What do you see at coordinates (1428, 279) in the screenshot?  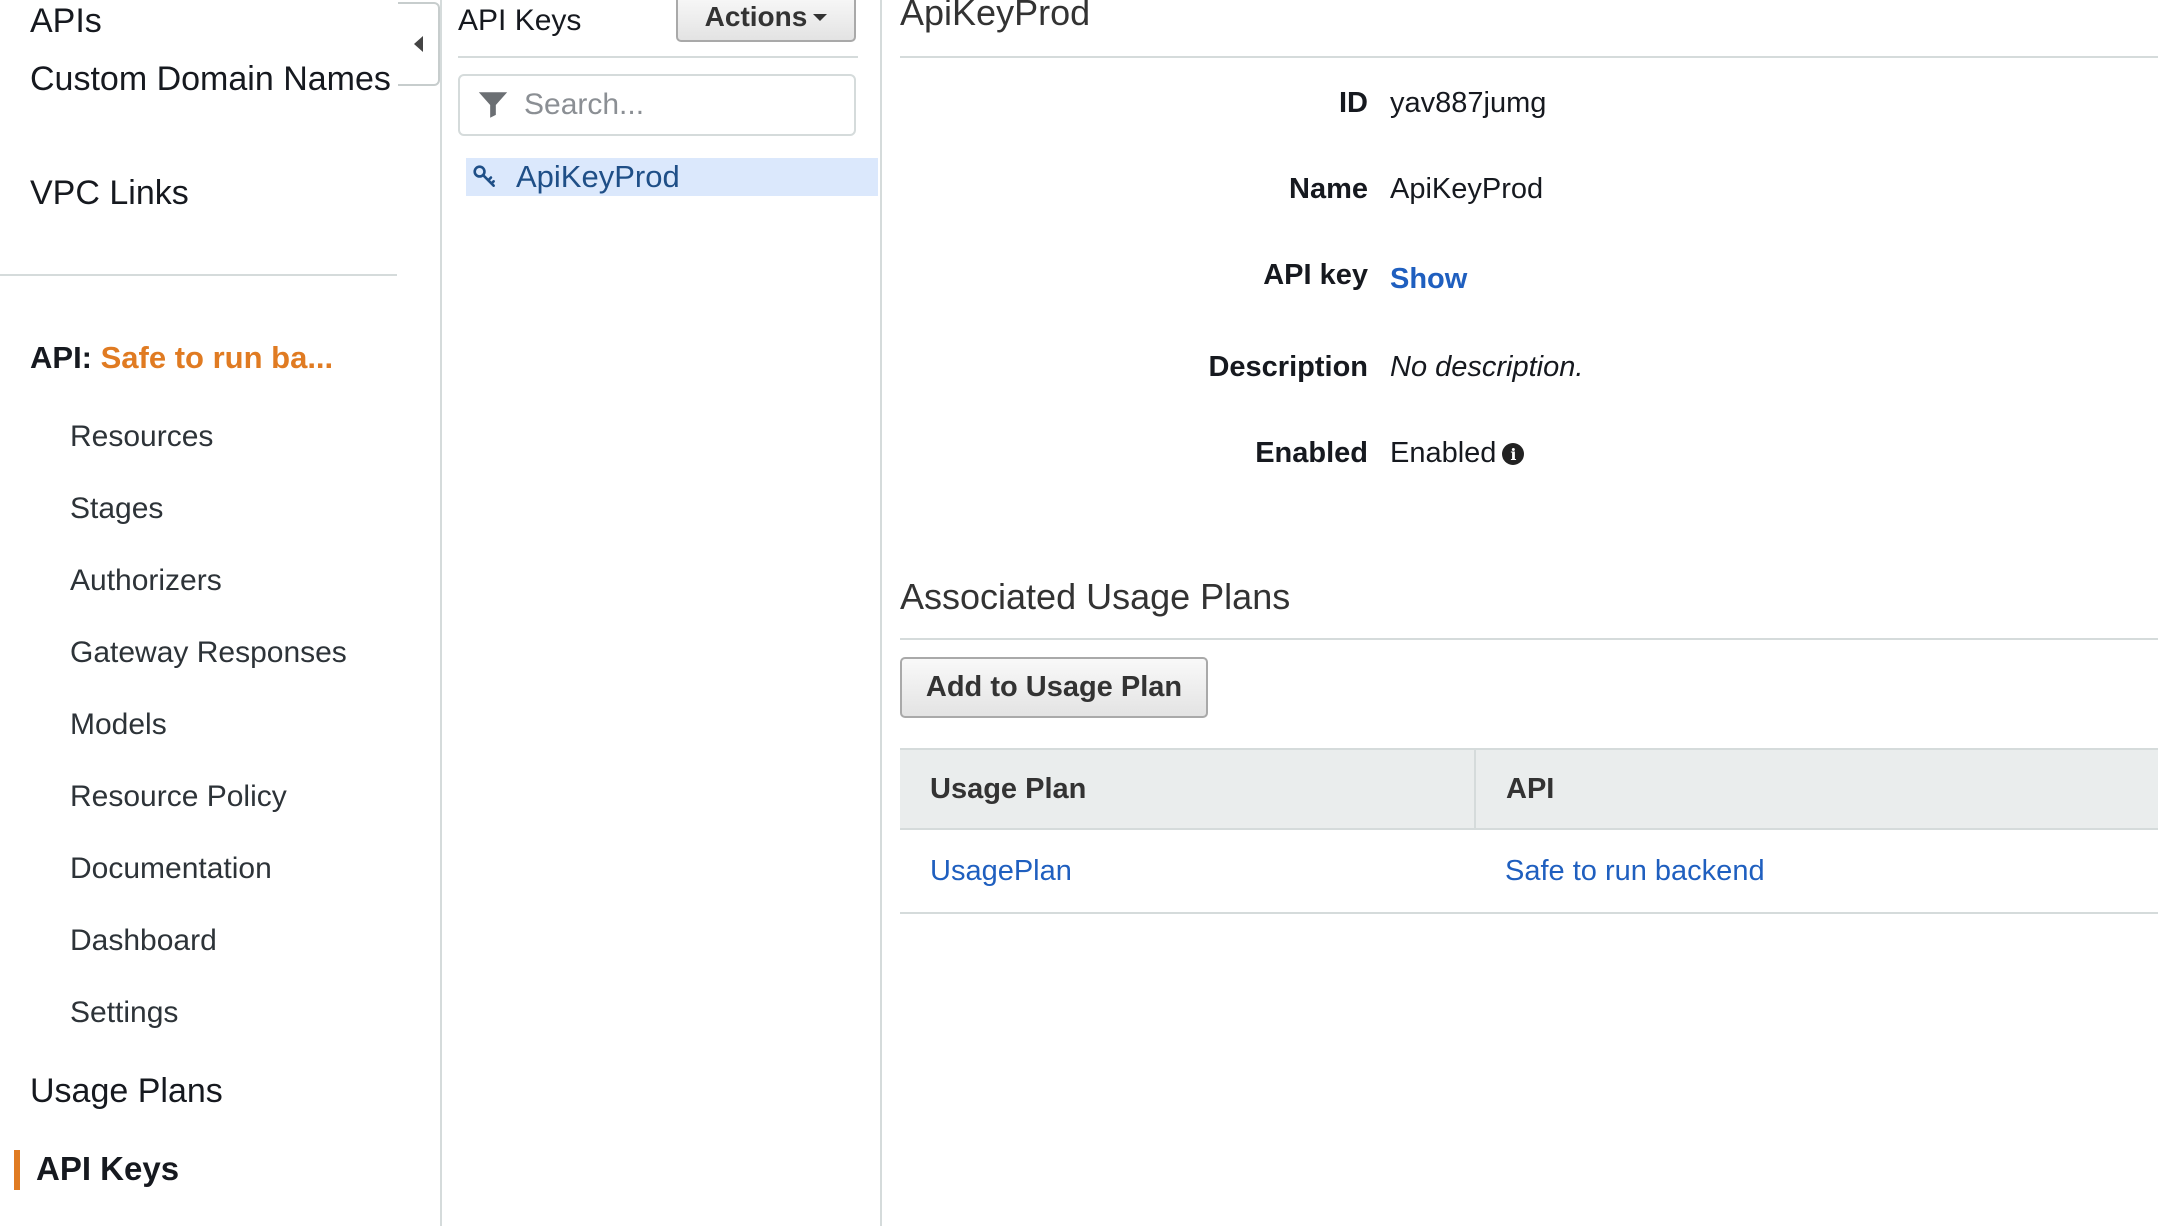 I see `show-api-key-link: Show` at bounding box center [1428, 279].